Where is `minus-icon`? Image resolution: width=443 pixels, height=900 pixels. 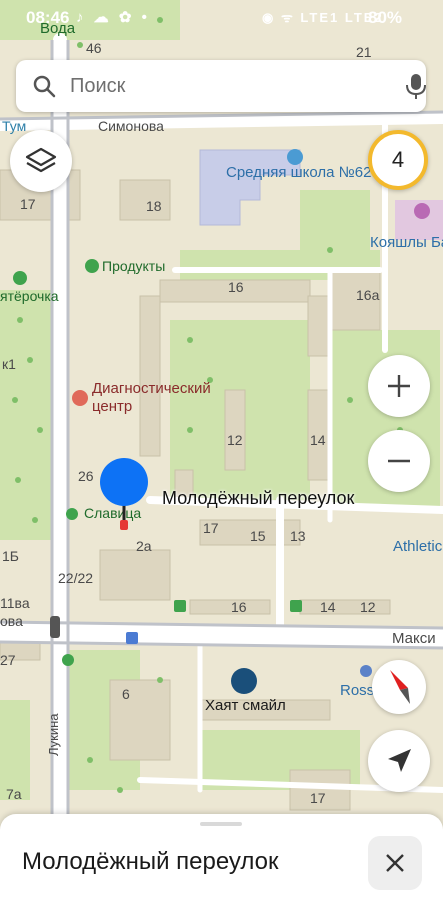
minus-icon is located at coordinates (399, 461).